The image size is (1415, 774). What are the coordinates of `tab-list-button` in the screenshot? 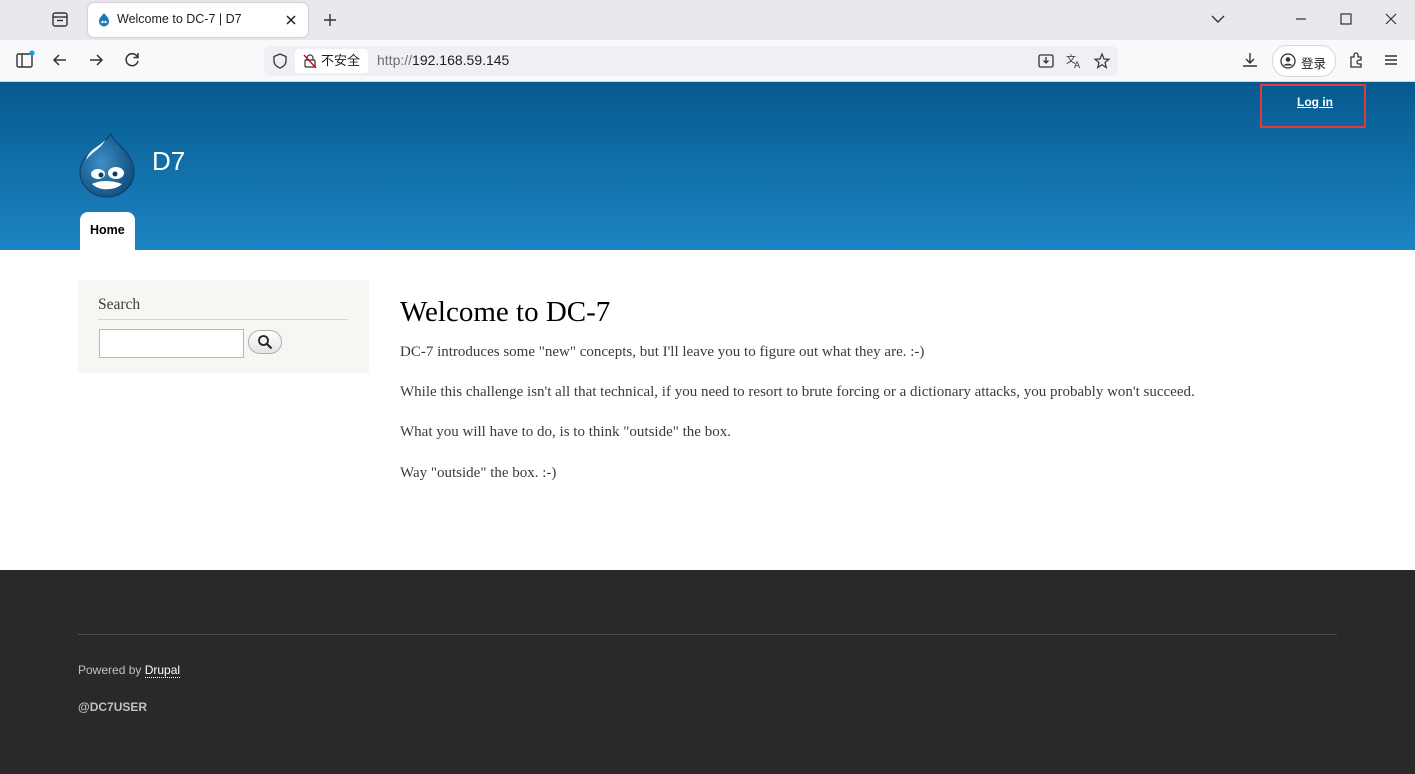 It's located at (60, 20).